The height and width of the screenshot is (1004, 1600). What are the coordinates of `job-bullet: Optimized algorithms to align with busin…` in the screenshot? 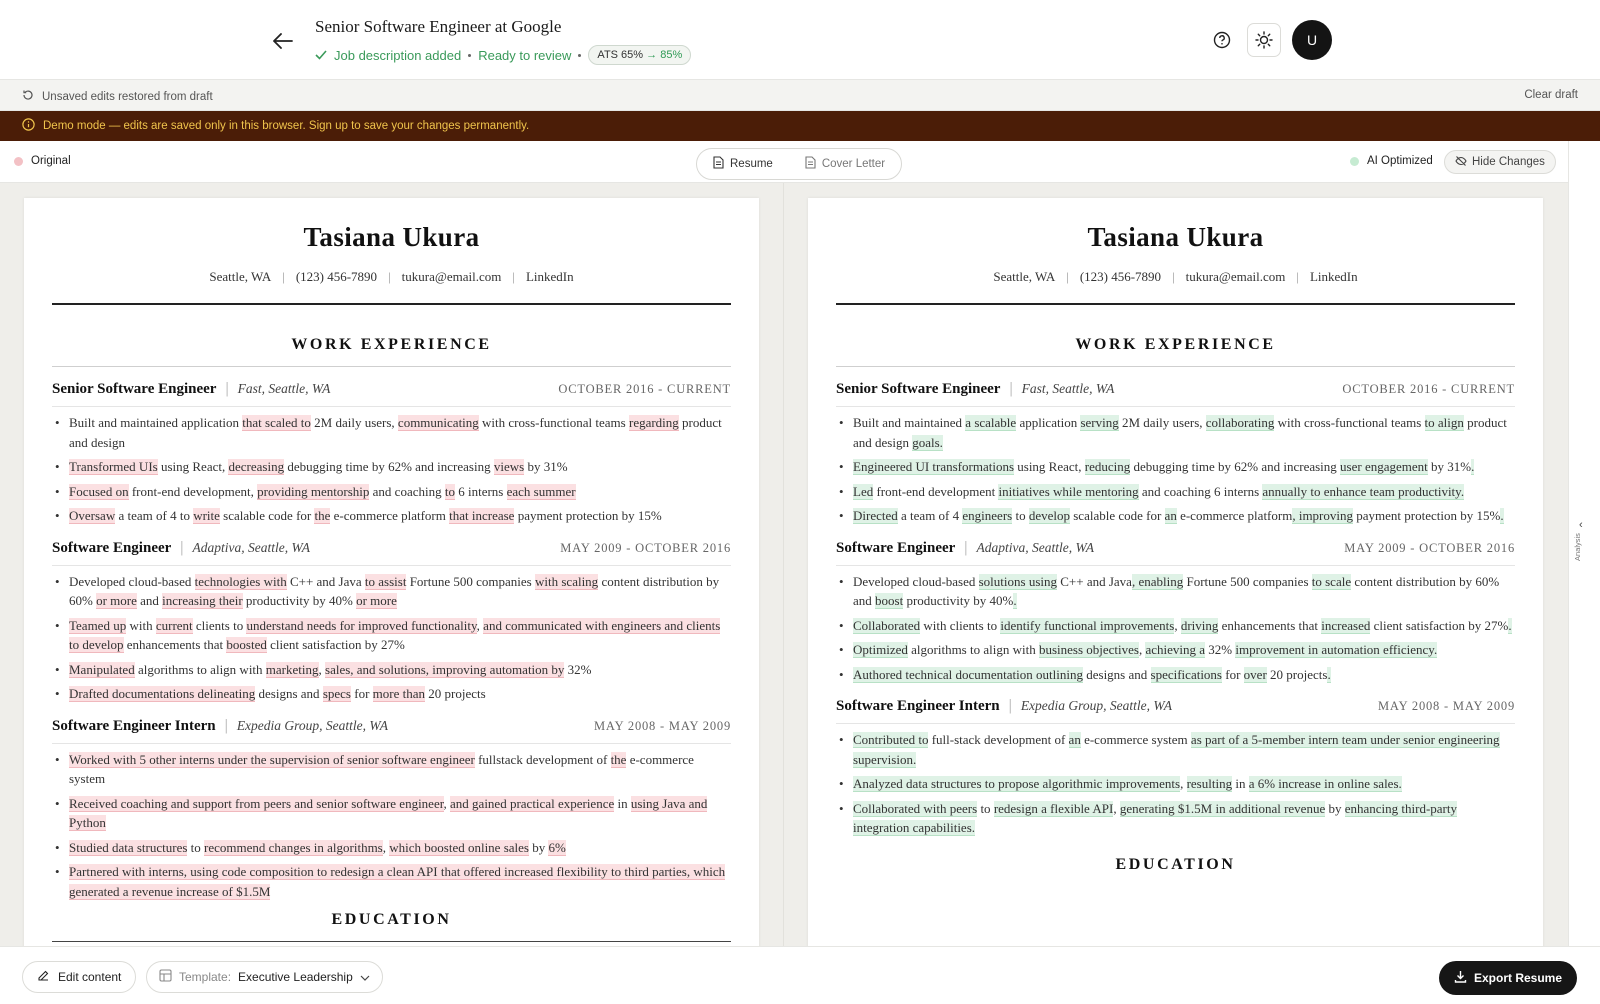 It's located at (1175, 650).